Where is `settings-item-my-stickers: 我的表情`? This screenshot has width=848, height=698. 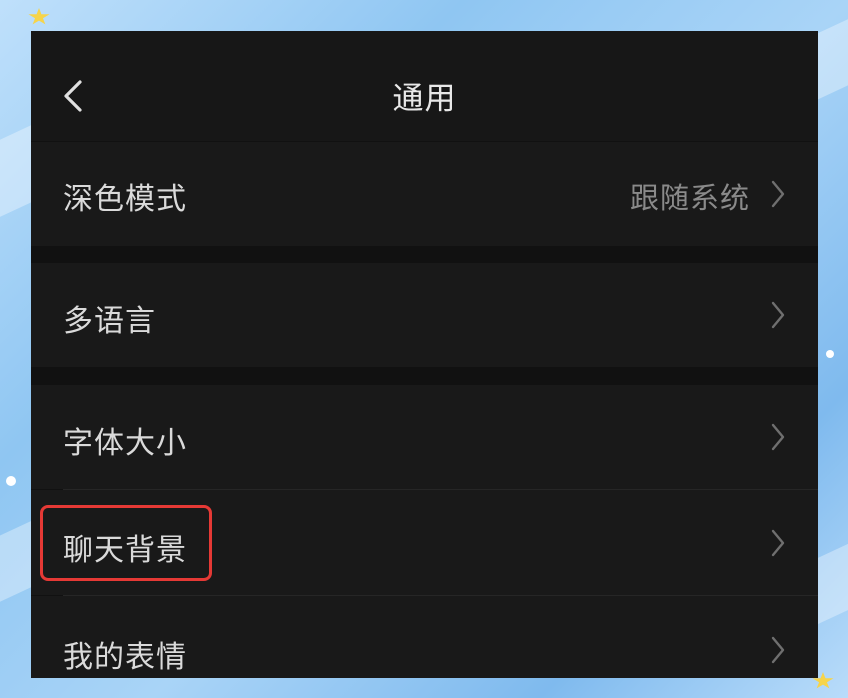
settings-item-my-stickers: 我的表情 is located at coordinates (424, 637).